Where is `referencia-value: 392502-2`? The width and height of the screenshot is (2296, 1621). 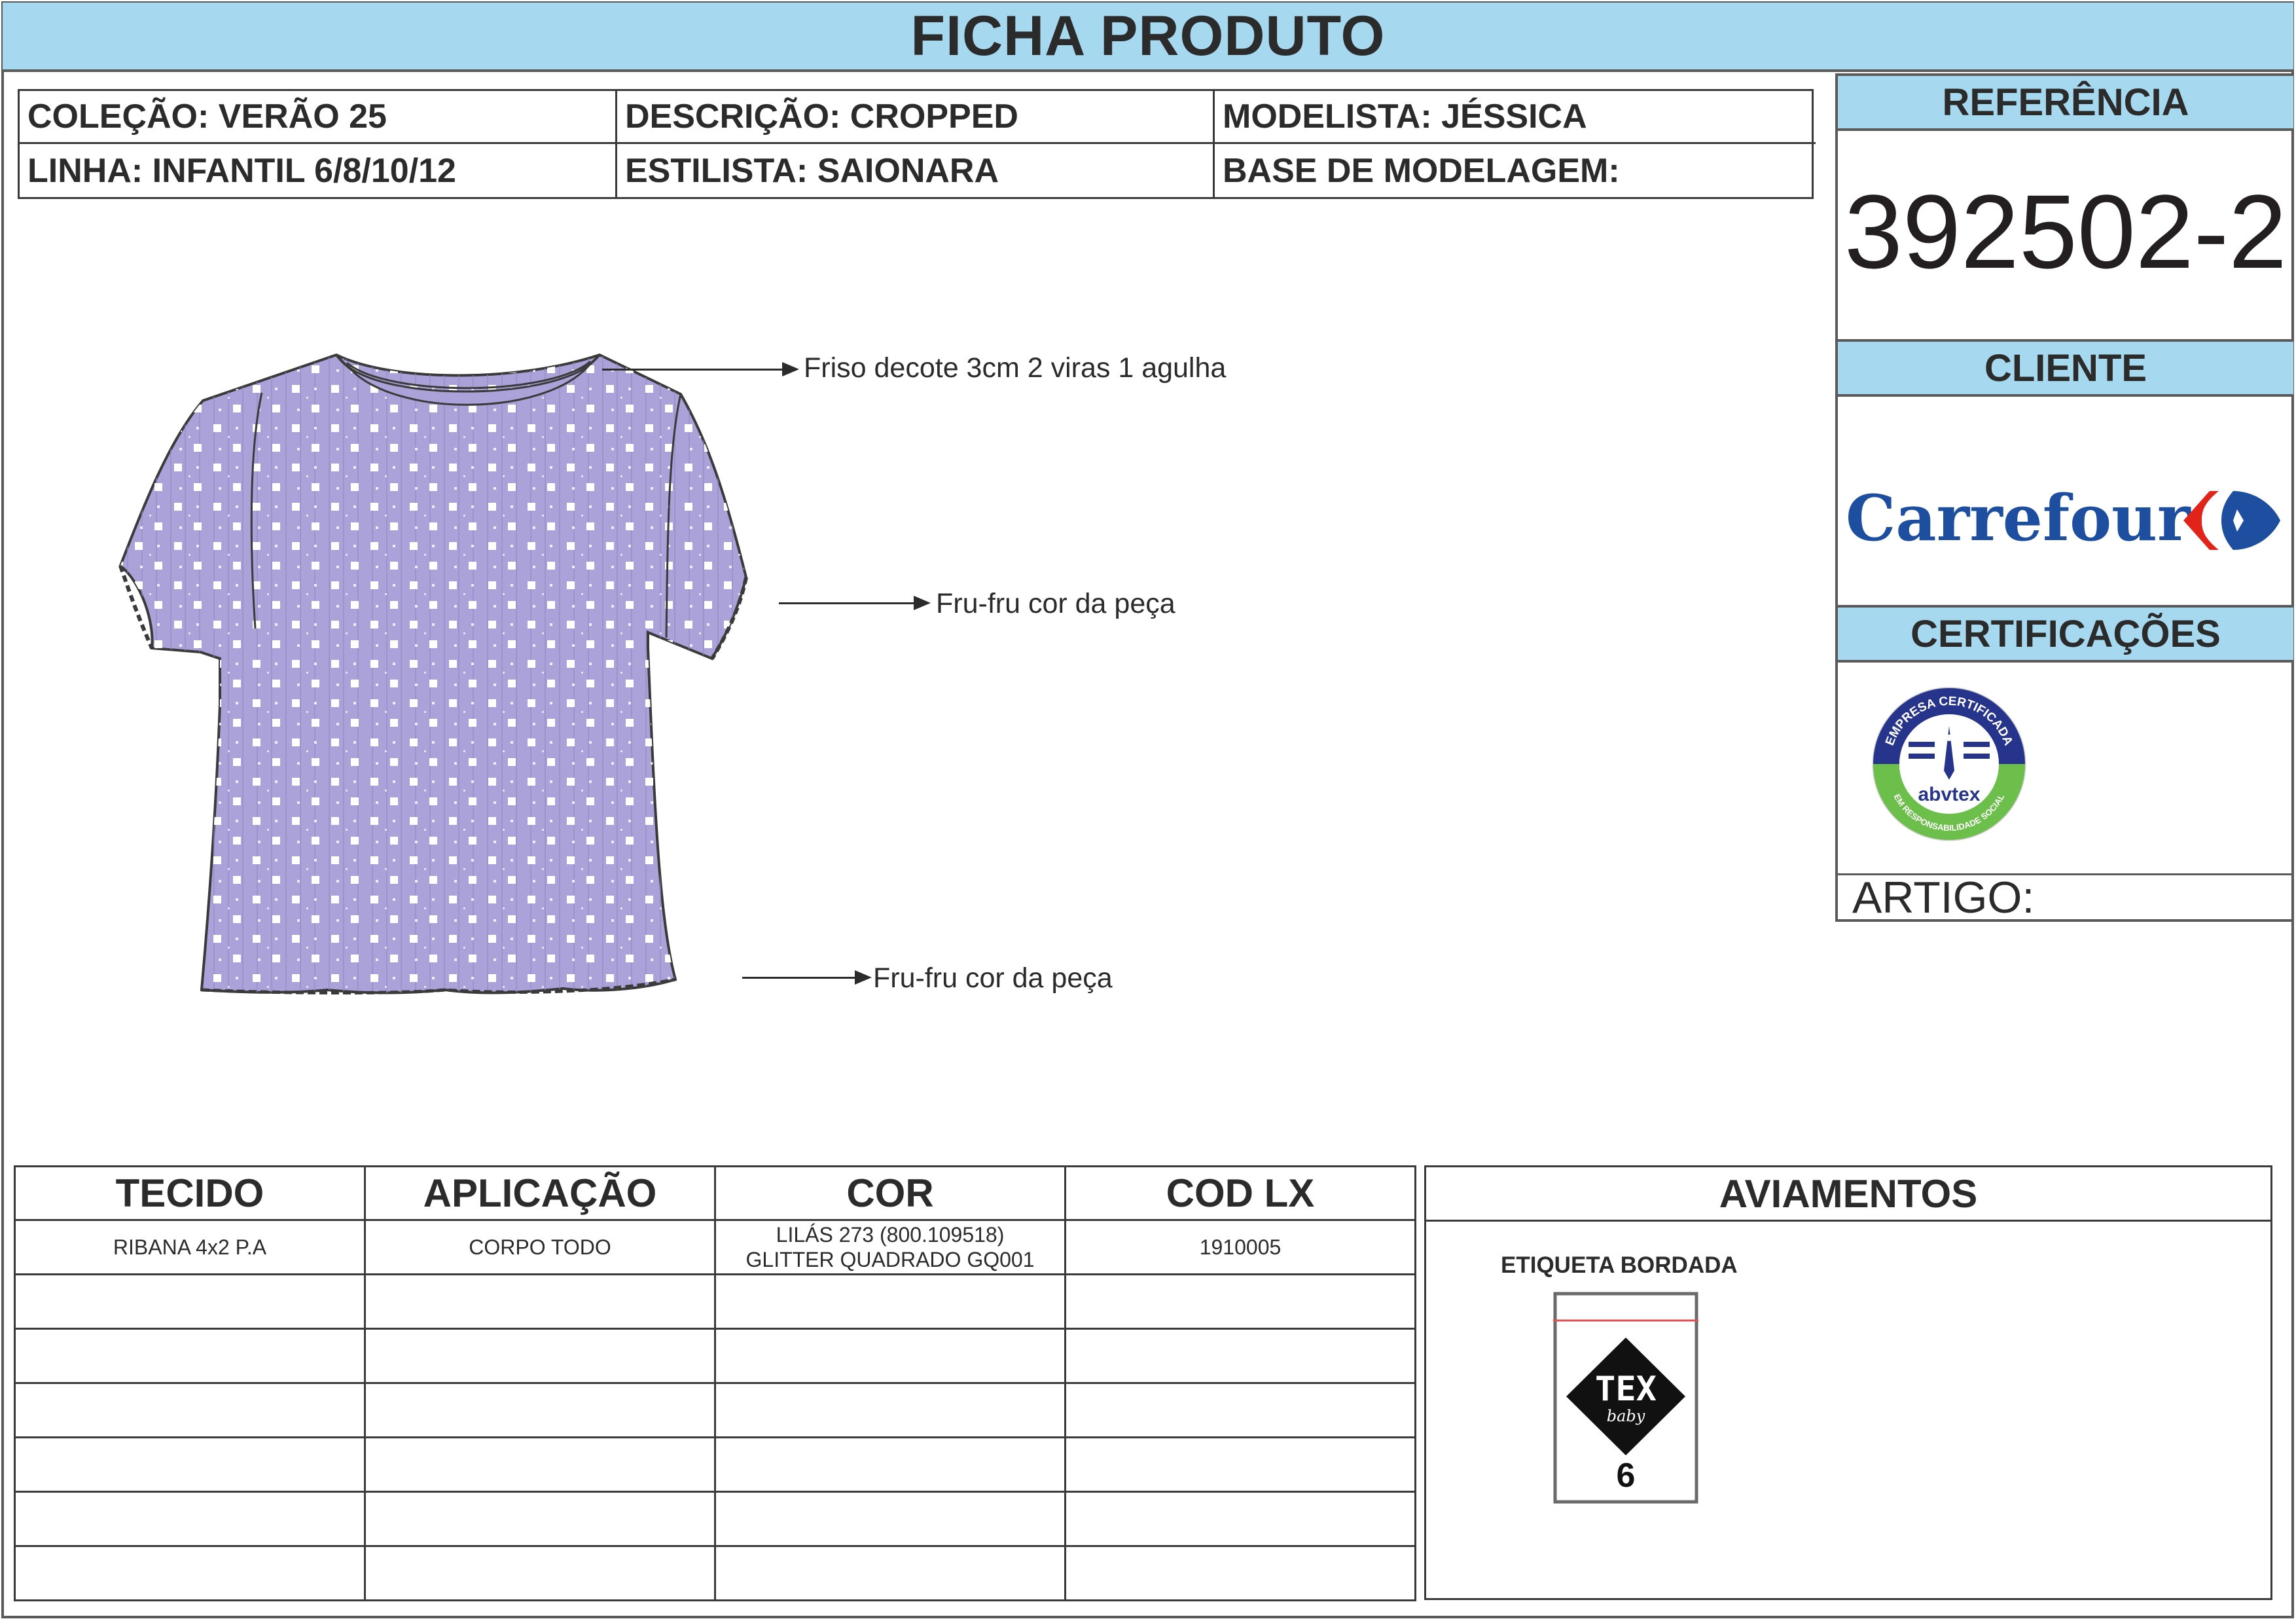 referencia-value: 392502-2 is located at coordinates (2065, 231).